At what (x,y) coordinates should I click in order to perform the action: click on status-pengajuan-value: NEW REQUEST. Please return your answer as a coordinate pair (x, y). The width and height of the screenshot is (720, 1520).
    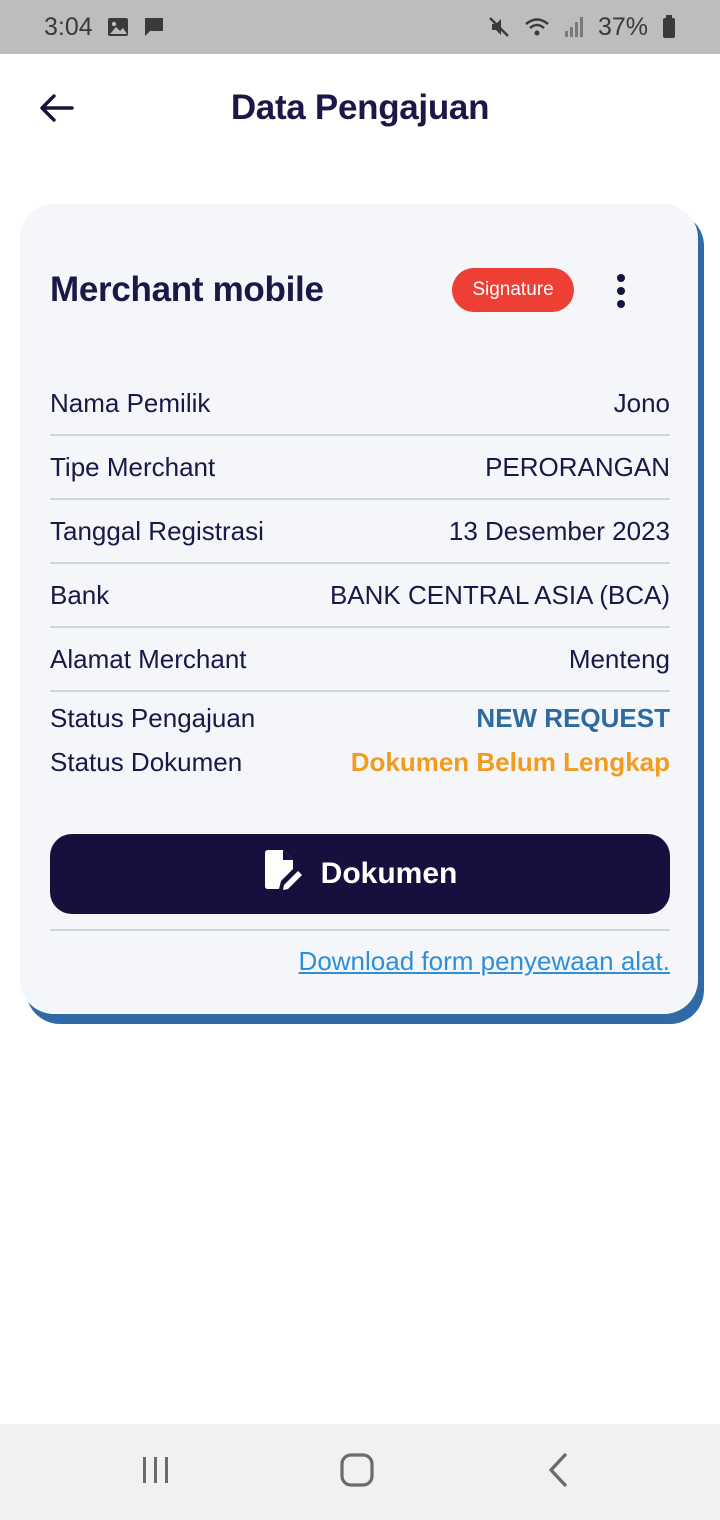
    Looking at the image, I should click on (573, 717).